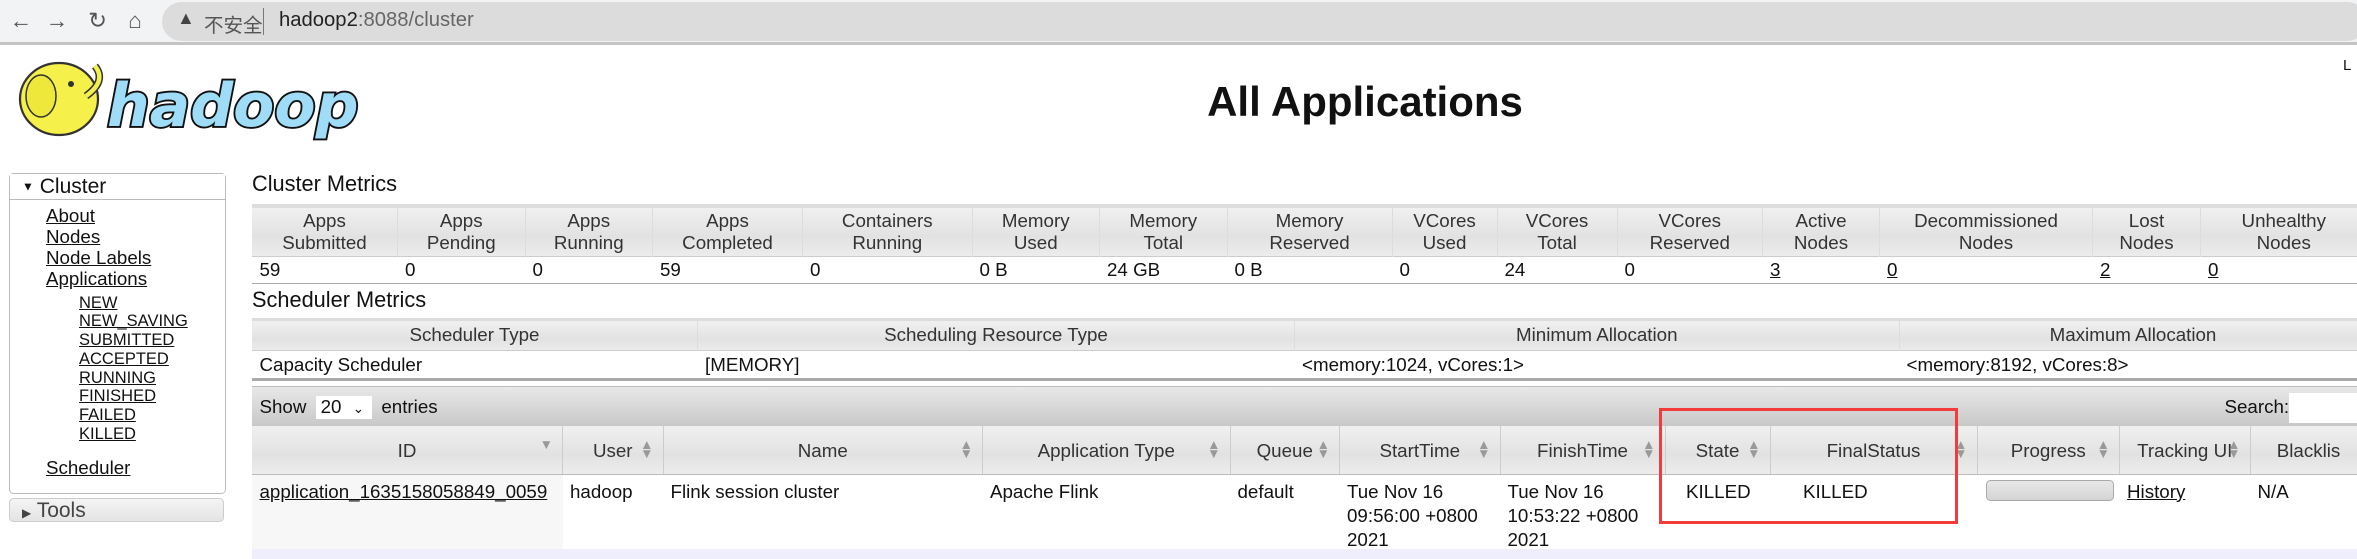  What do you see at coordinates (996, 334) in the screenshot?
I see `header-scheduling-resource-type: Scheduling Resource Type` at bounding box center [996, 334].